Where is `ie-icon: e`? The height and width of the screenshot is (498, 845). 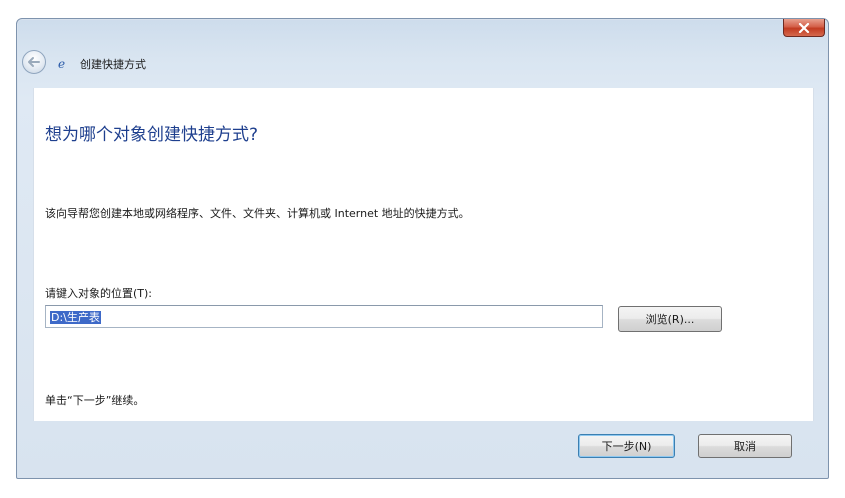
ie-icon: e is located at coordinates (63, 63).